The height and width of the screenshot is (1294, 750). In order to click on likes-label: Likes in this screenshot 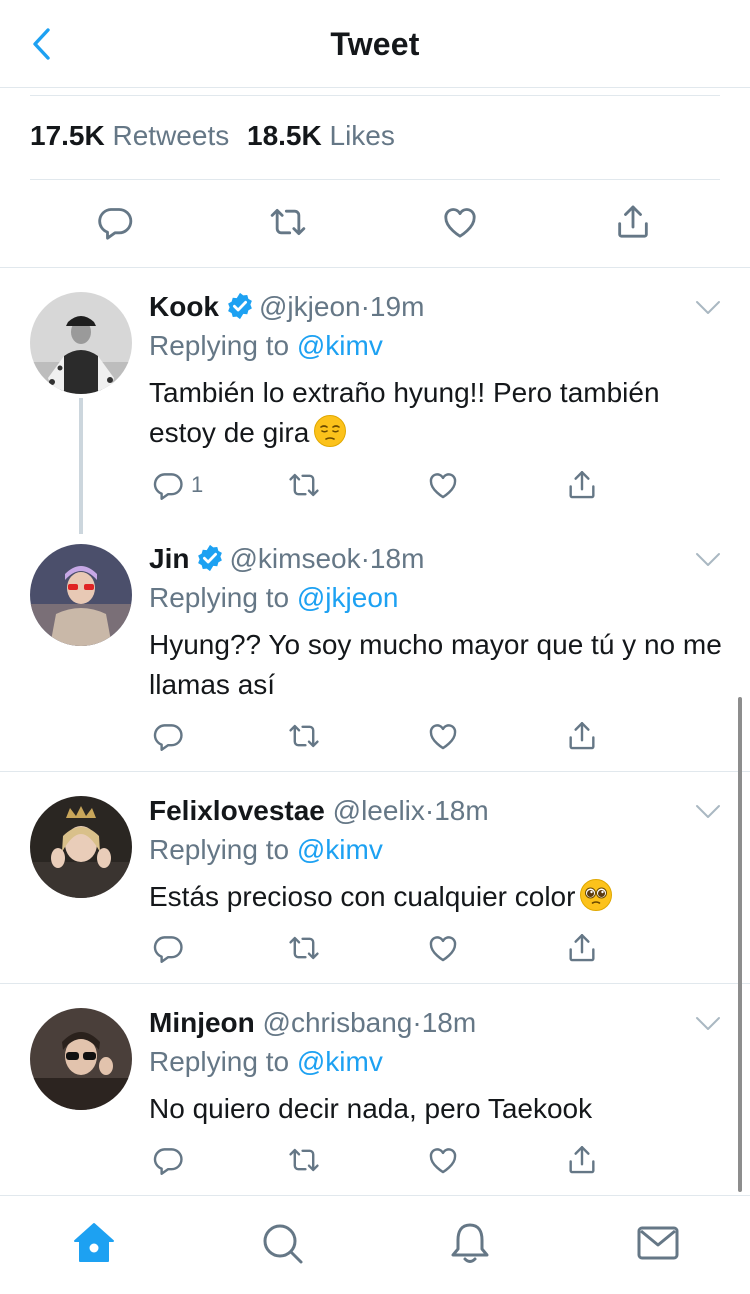, I will do `click(362, 135)`.